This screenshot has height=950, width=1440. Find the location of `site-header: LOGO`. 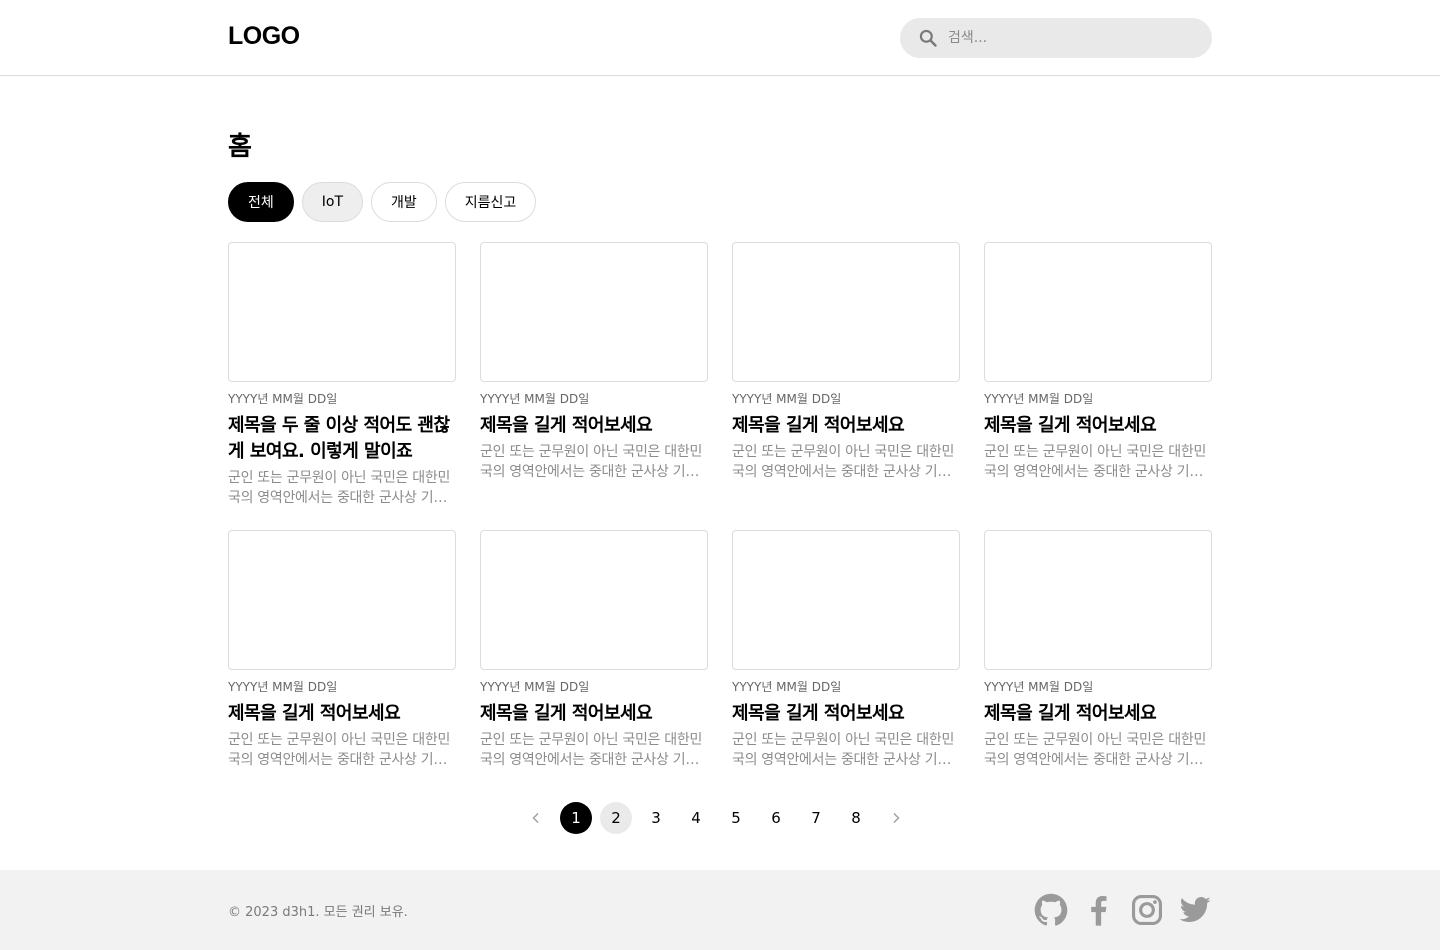

site-header: LOGO is located at coordinates (720, 38).